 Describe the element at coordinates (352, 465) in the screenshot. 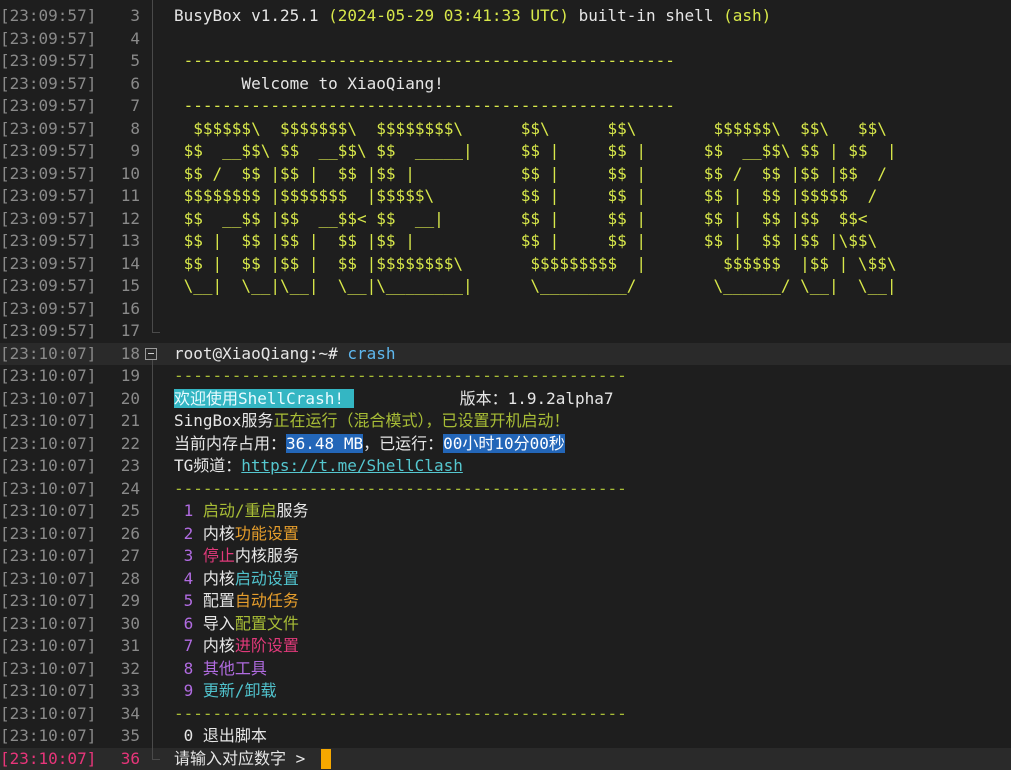

I see `tg-channel-link: https://t.me/ShellClash` at that location.